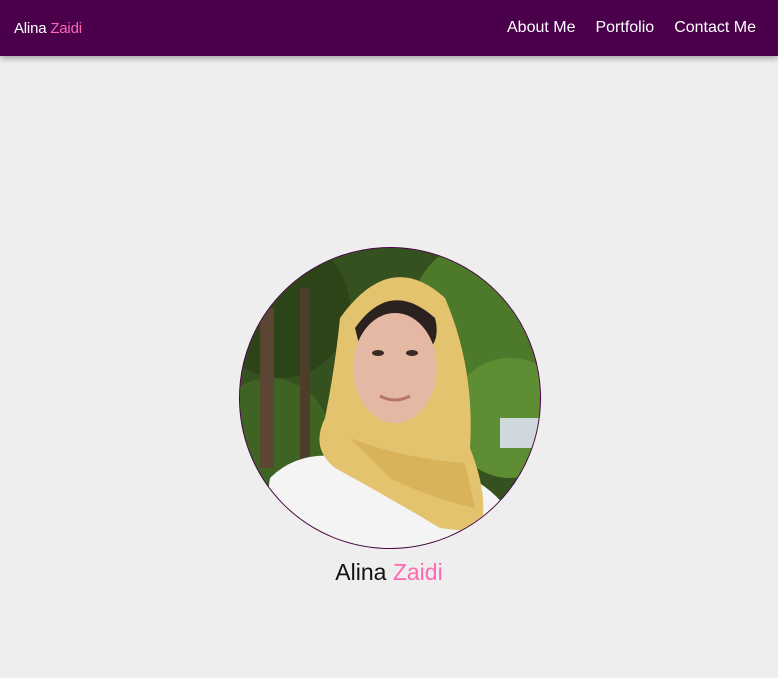 The height and width of the screenshot is (678, 778). Describe the element at coordinates (389, 572) in the screenshot. I see `hero-name: Alina Zaidi` at that location.